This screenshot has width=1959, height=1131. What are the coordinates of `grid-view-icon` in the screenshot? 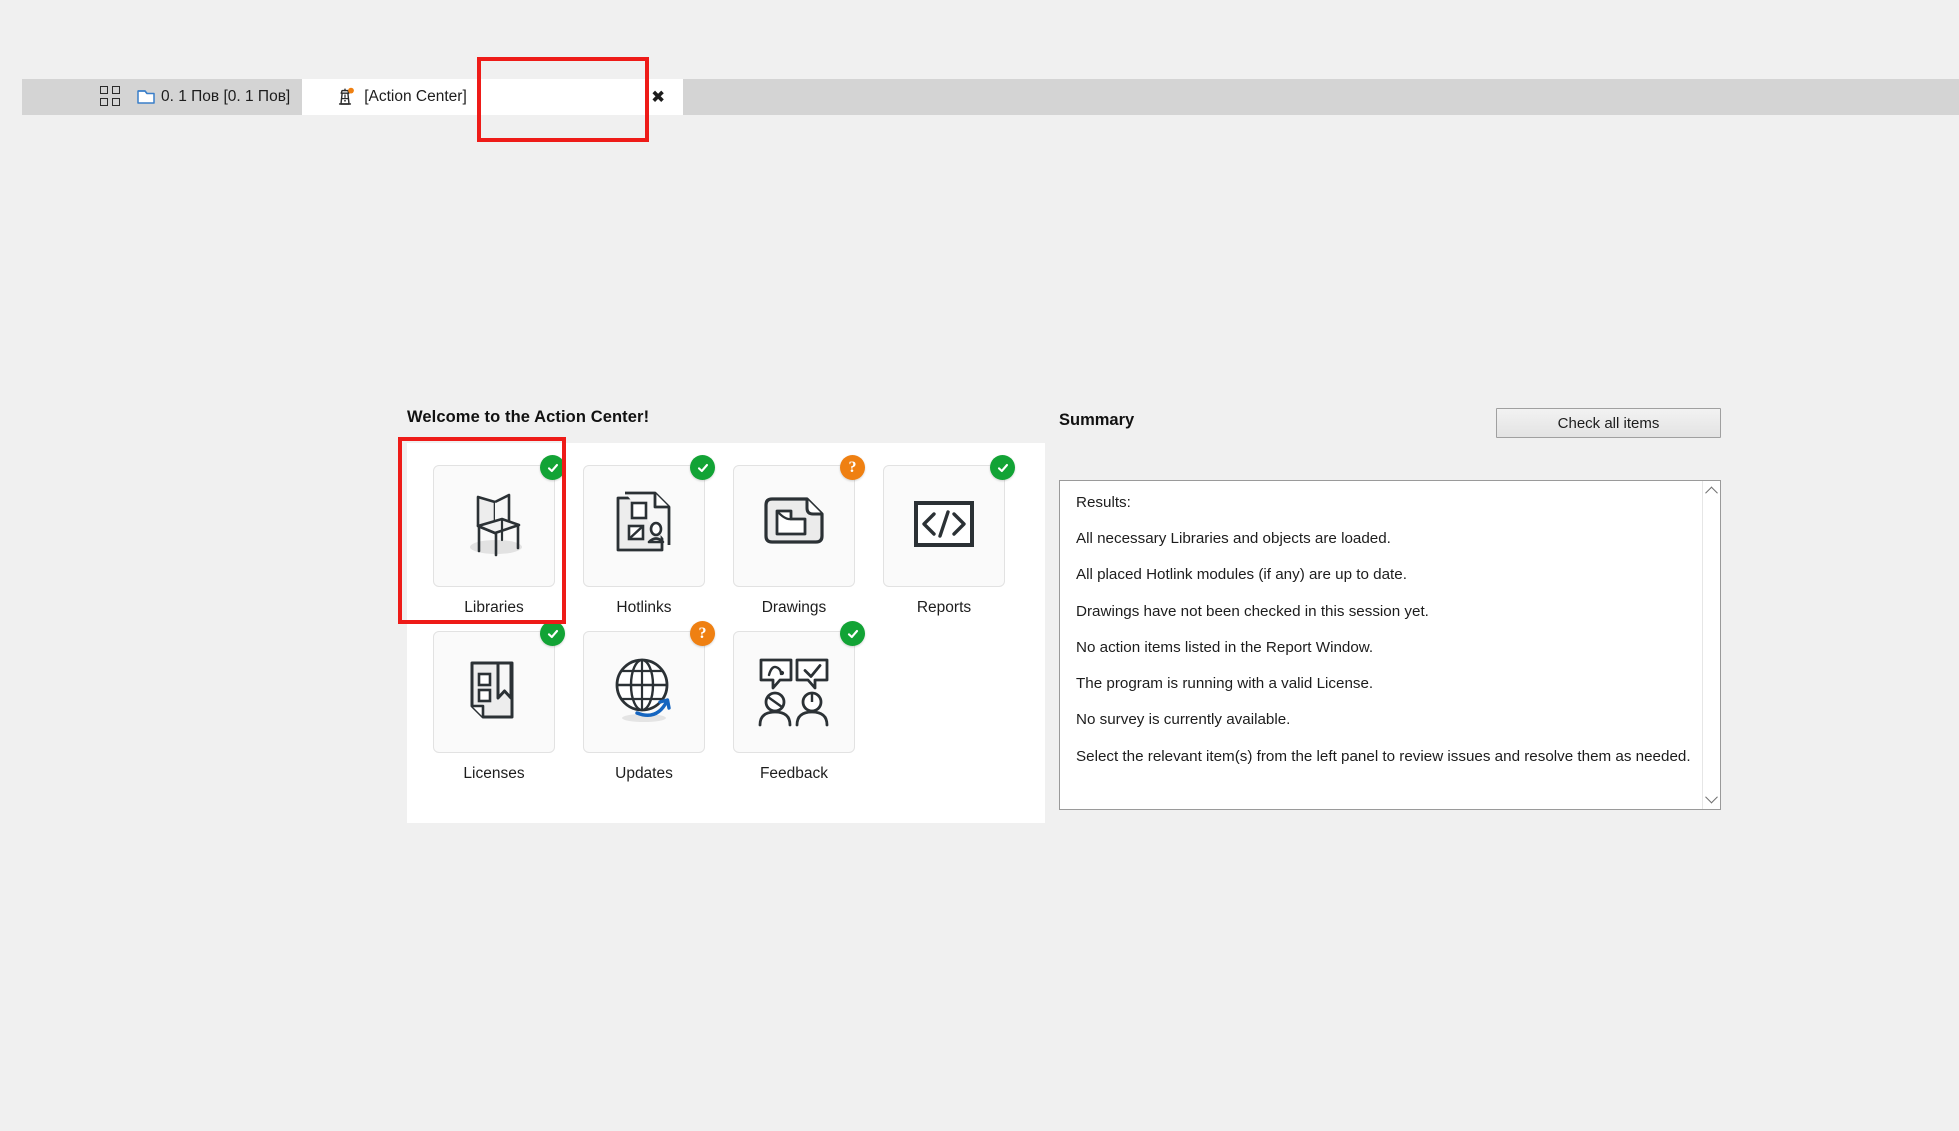 It's located at (111, 97).